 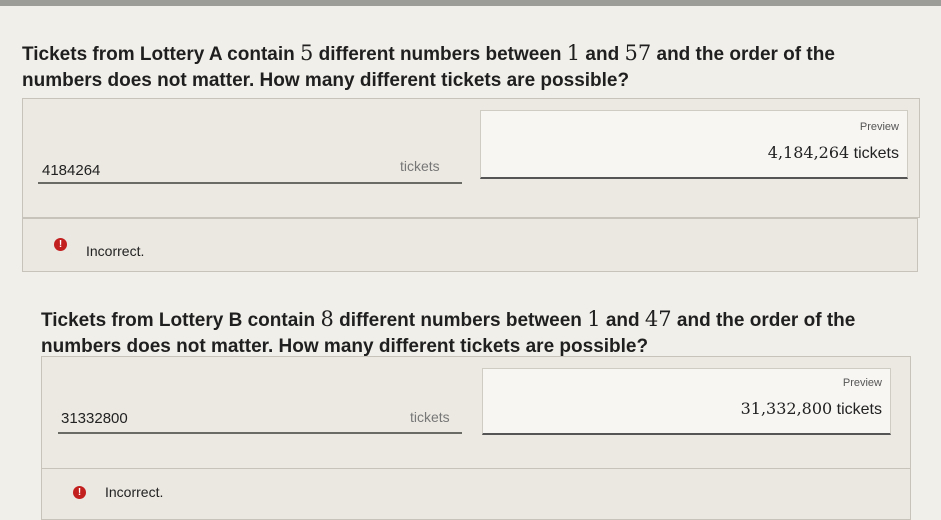 I want to click on question-b-preview: Preview 31,332,800 tickets, so click(x=686, y=401).